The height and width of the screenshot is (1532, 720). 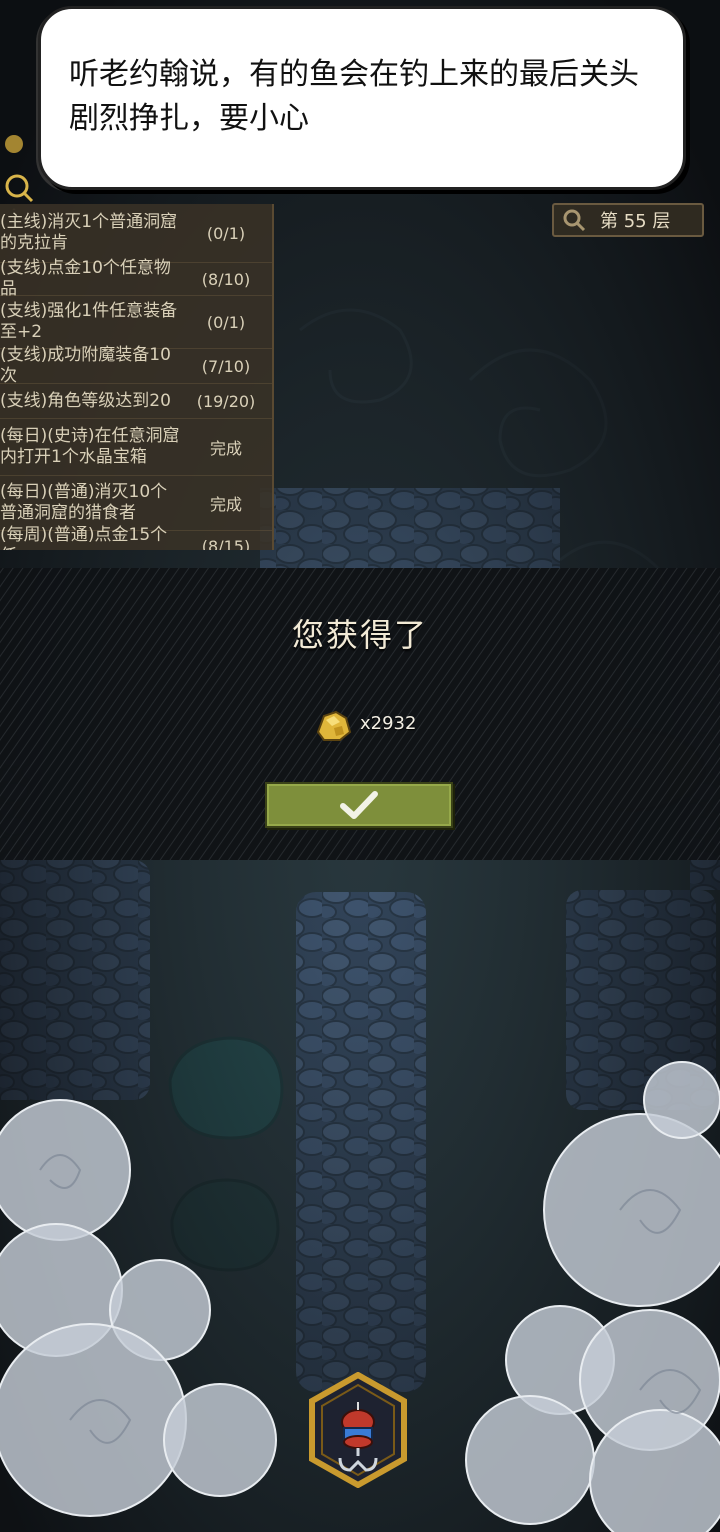 I want to click on reward-title: 您获得了, so click(x=359, y=635).